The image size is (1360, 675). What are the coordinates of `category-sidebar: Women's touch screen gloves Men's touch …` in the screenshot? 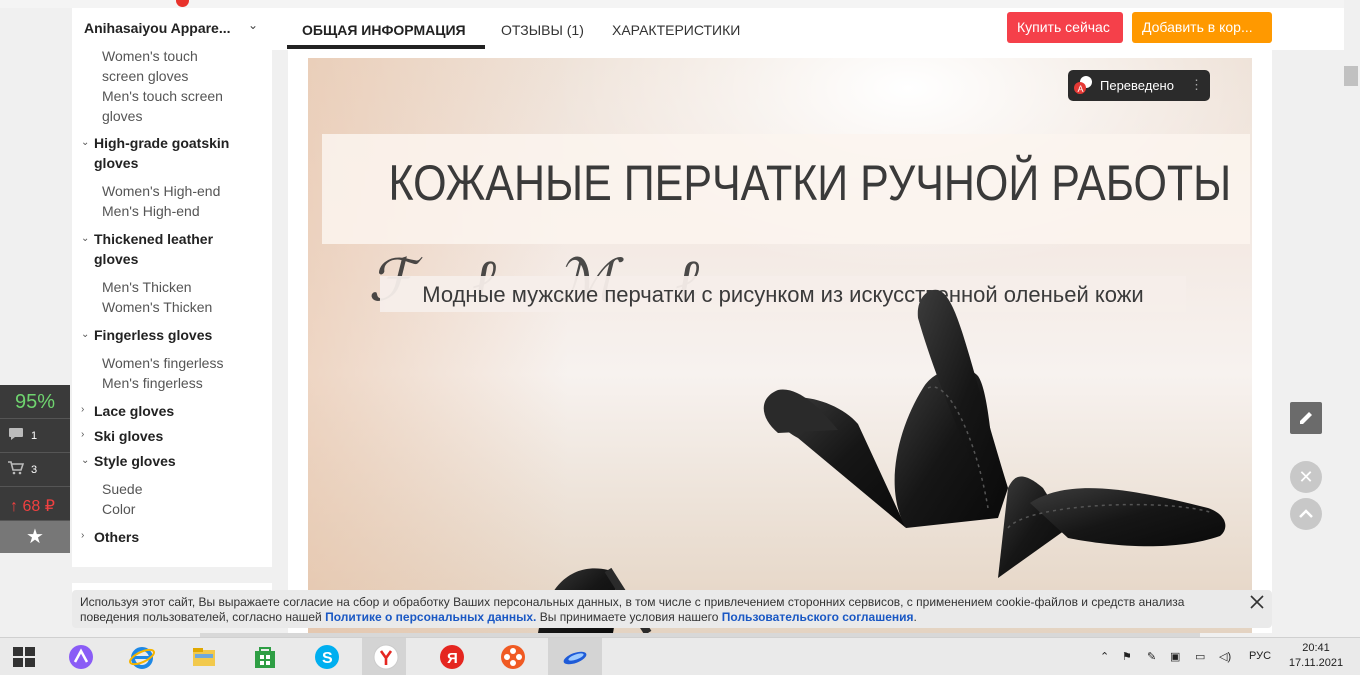 It's located at (172, 307).